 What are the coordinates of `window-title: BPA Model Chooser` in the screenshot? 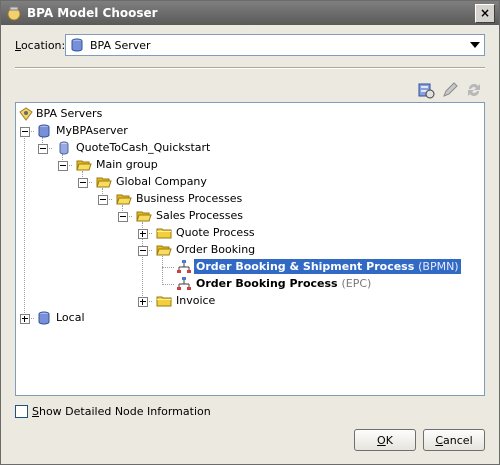 It's located at (92, 13).